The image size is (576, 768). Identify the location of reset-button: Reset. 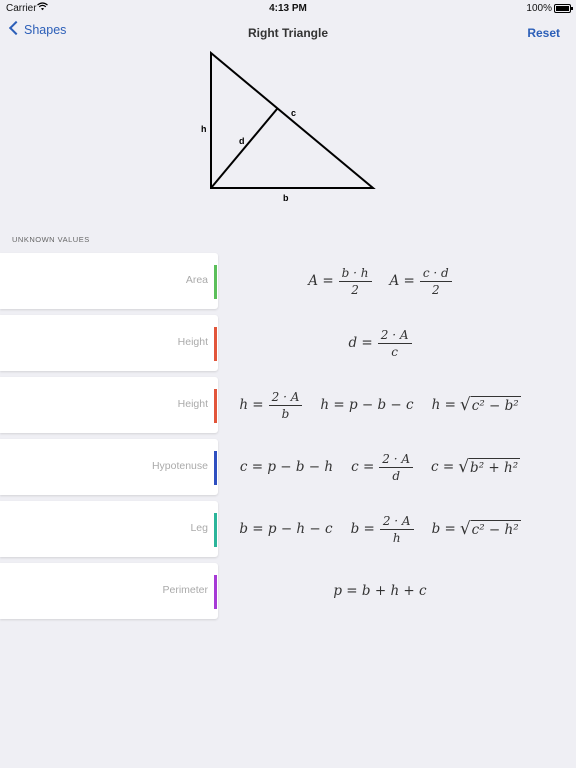
(543, 33).